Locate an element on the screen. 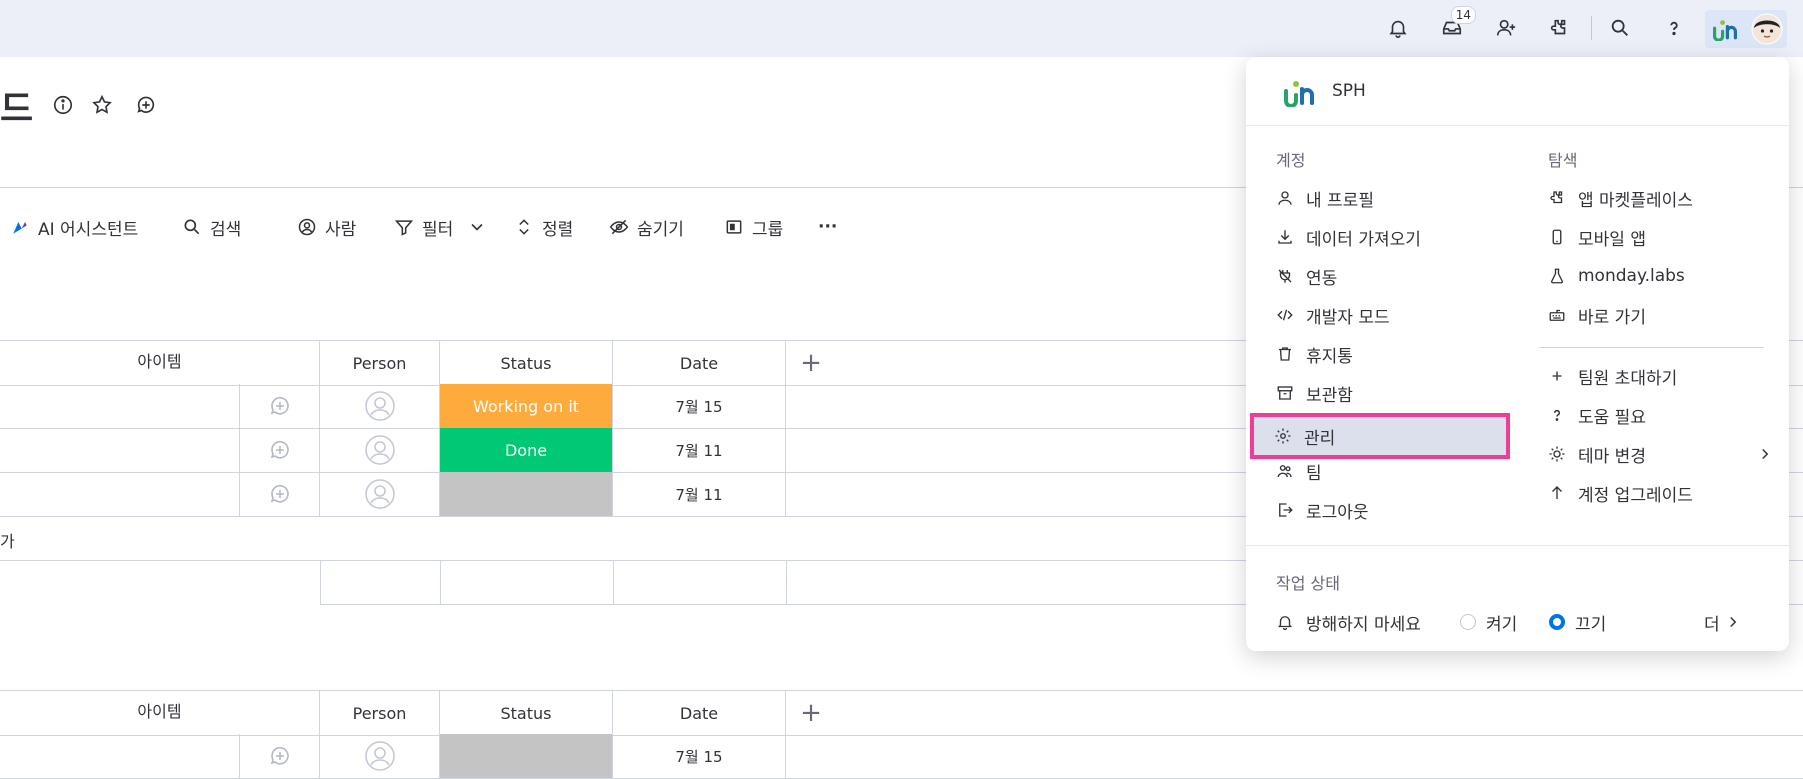 The width and height of the screenshot is (1803, 779). work-status-more-button: 더 is located at coordinates (1723, 622).